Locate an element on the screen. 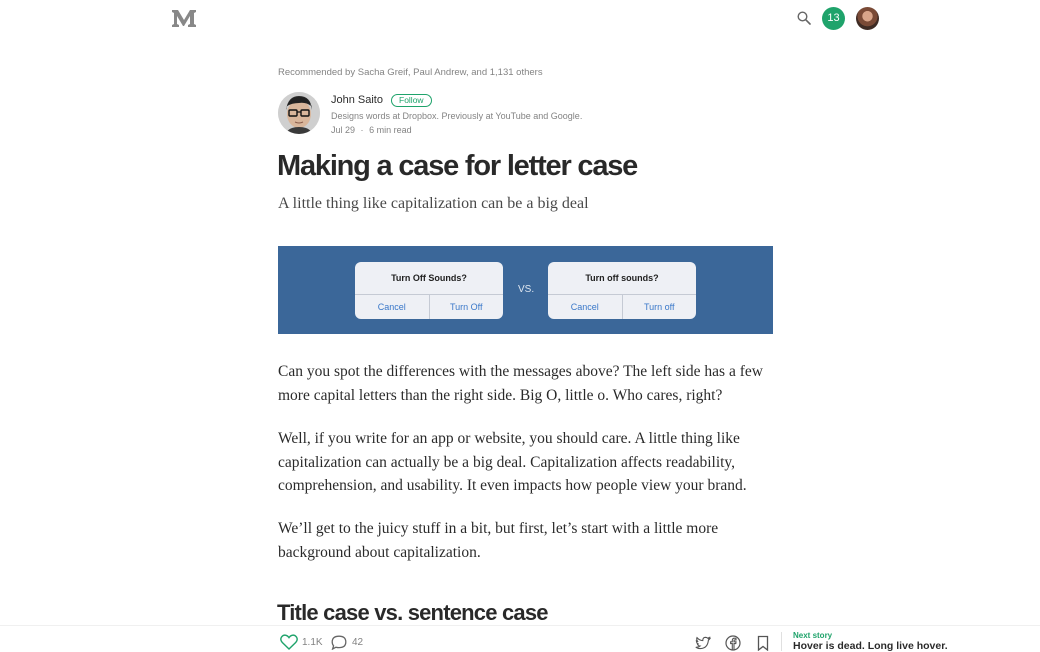 This screenshot has height=652, width=1040. left-dialog-cancel: Cancel is located at coordinates (391, 307).